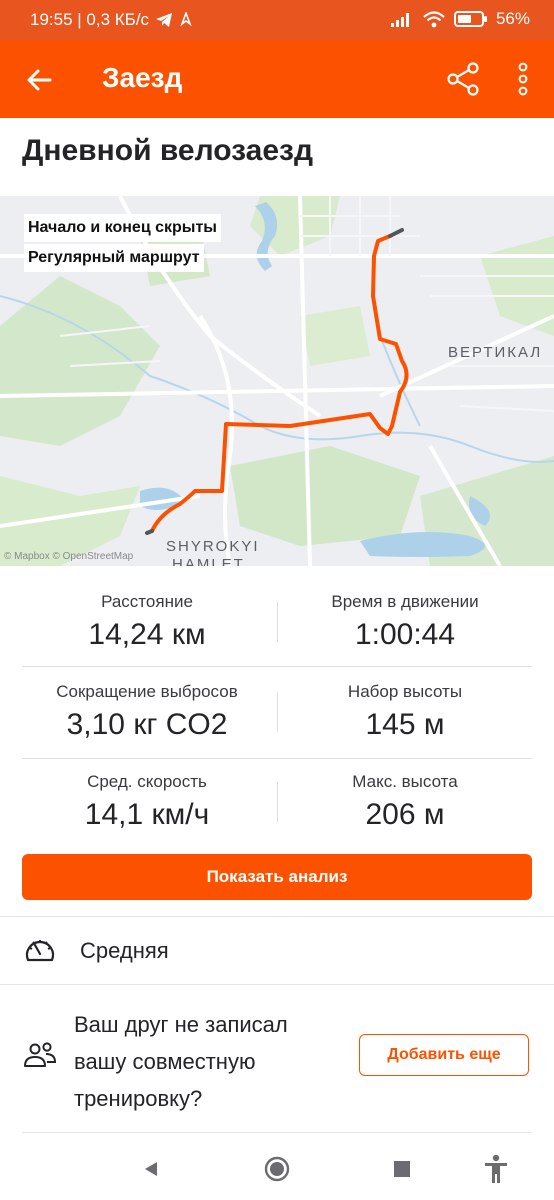 This screenshot has height=1200, width=554. Describe the element at coordinates (149, 532) in the screenshot. I see `route-start-marker` at that location.